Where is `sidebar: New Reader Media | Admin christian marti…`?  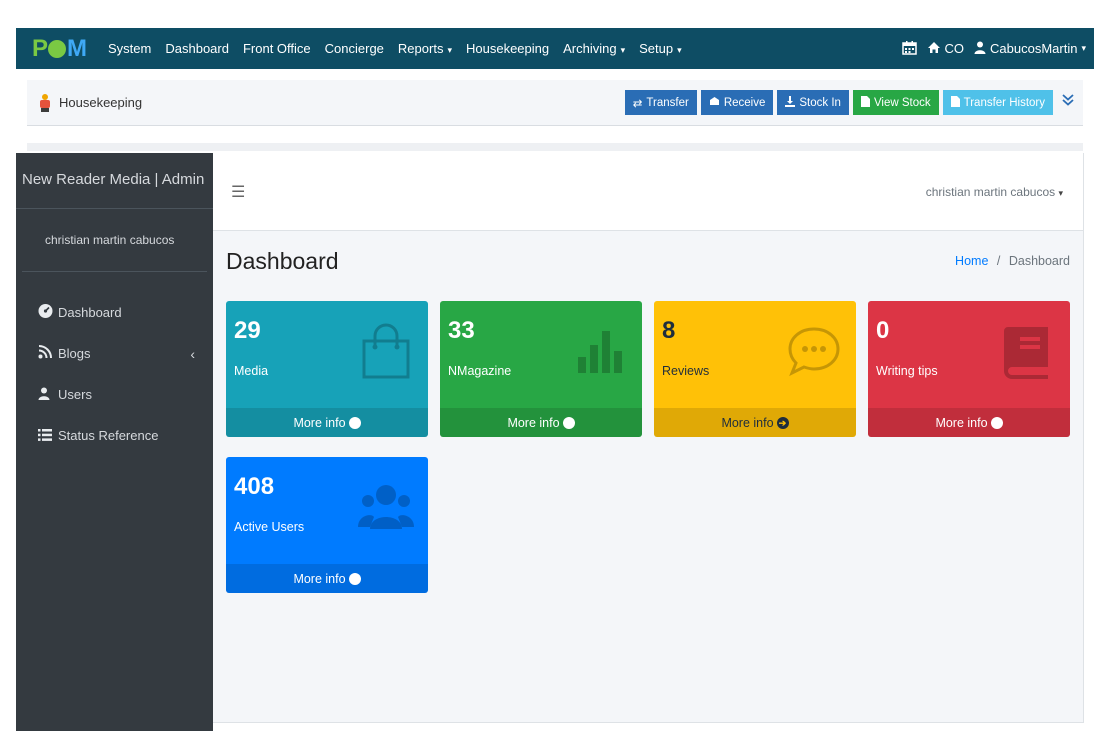
sidebar: New Reader Media | Admin christian marti… is located at coordinates (114, 442).